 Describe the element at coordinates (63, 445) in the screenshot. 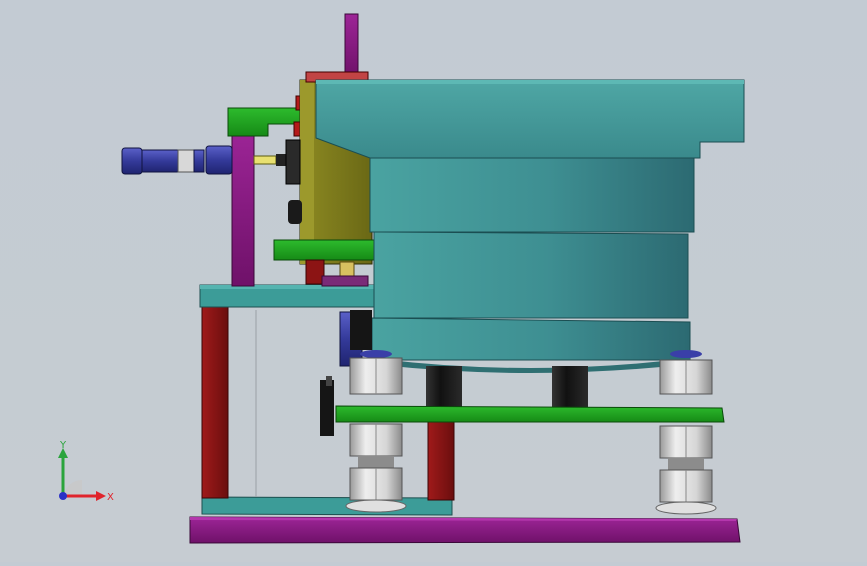

I see `y-axis-label: Y` at that location.